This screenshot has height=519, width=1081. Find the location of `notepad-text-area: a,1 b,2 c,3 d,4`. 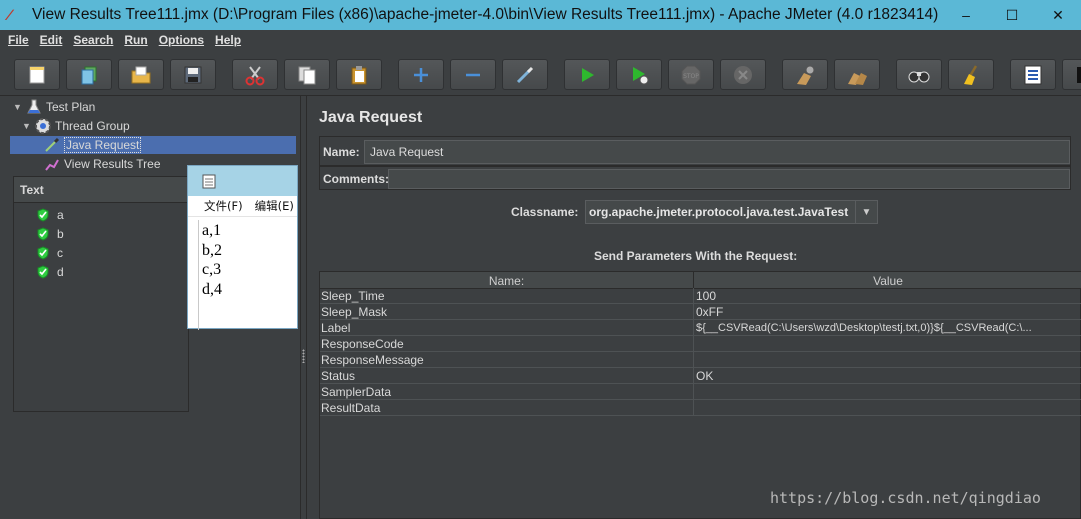

notepad-text-area: a,1 b,2 c,3 d,4 is located at coordinates (248, 275).